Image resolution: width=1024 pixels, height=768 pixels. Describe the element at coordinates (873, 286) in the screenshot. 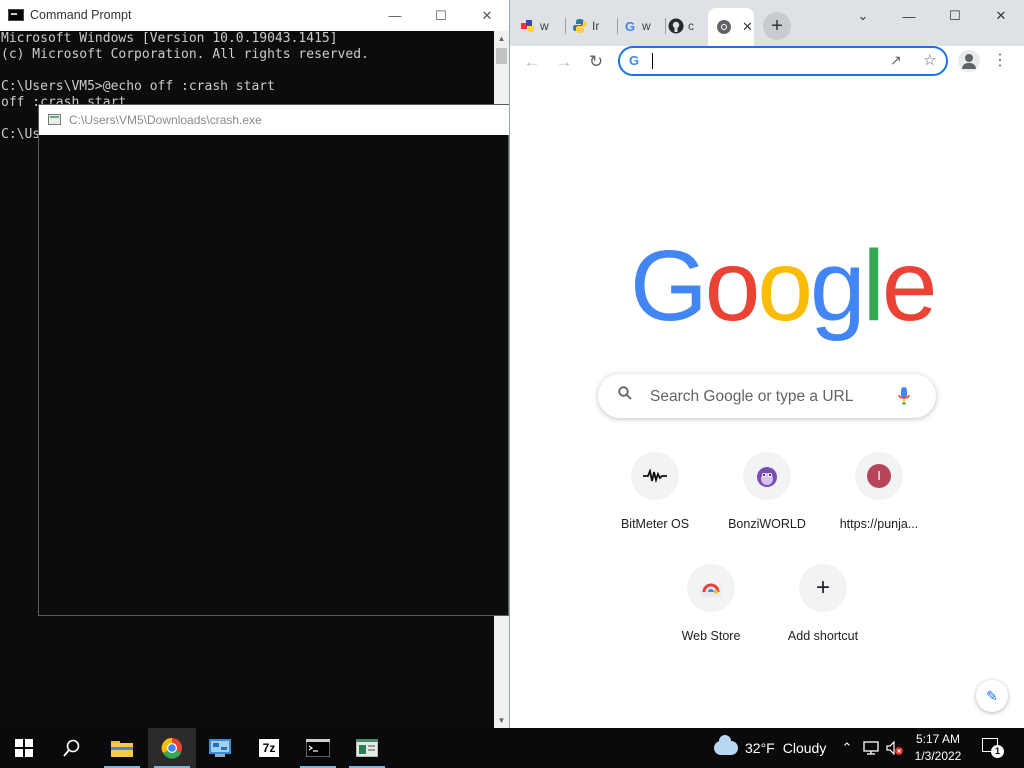

I see `logo-letter: l` at that location.